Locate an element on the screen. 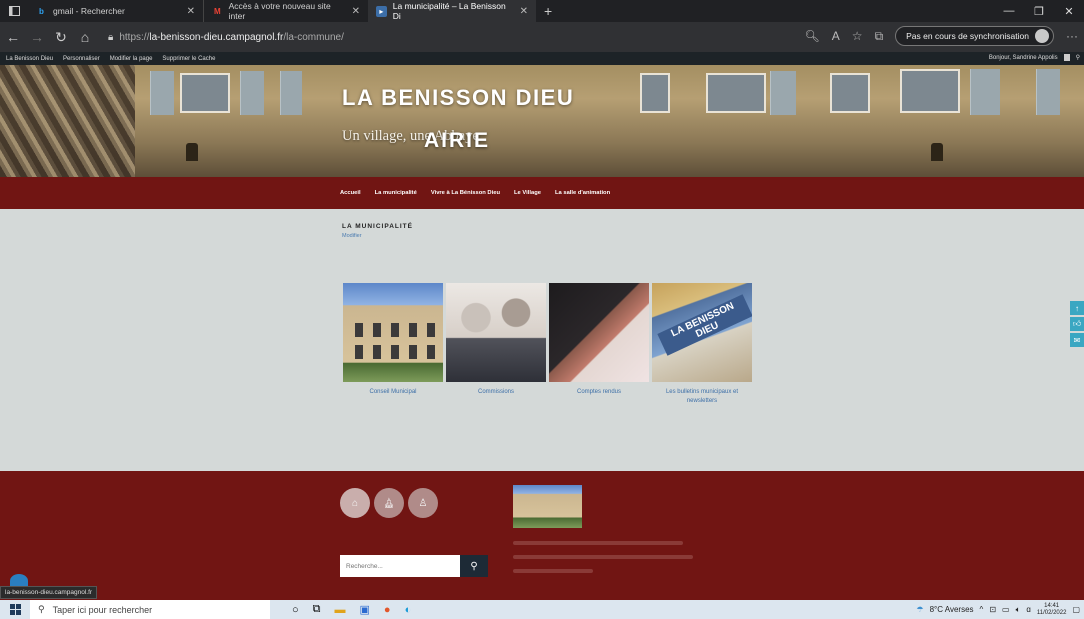 The width and height of the screenshot is (1084, 619). window-controls: — ❐ ✕ is located at coordinates (1039, 11).